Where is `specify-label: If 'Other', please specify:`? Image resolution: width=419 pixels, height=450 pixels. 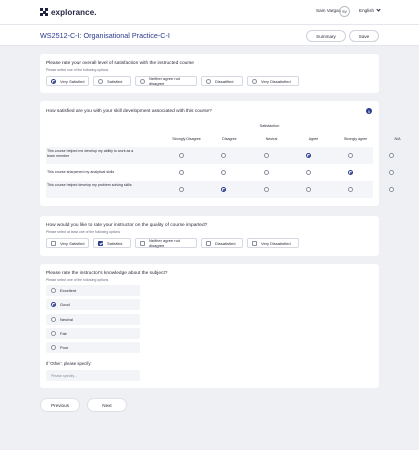
specify-label: If 'Other', please specify: is located at coordinates (69, 363).